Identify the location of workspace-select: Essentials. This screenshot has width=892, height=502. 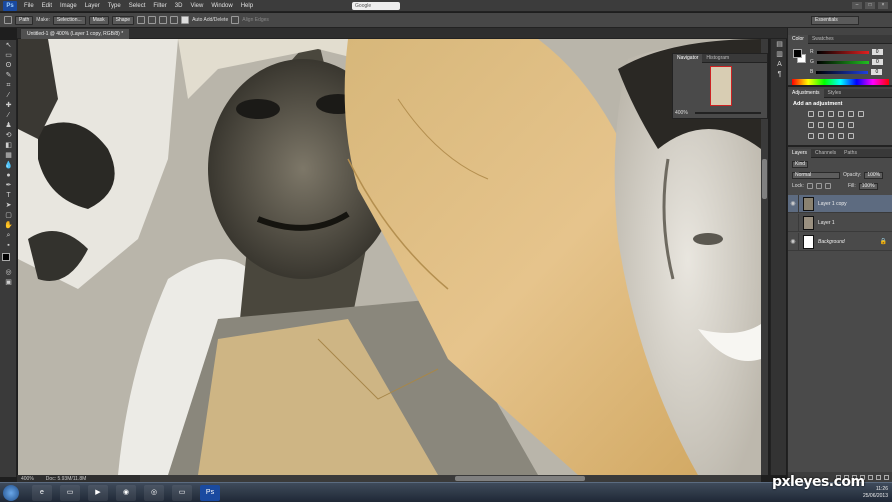
(835, 20).